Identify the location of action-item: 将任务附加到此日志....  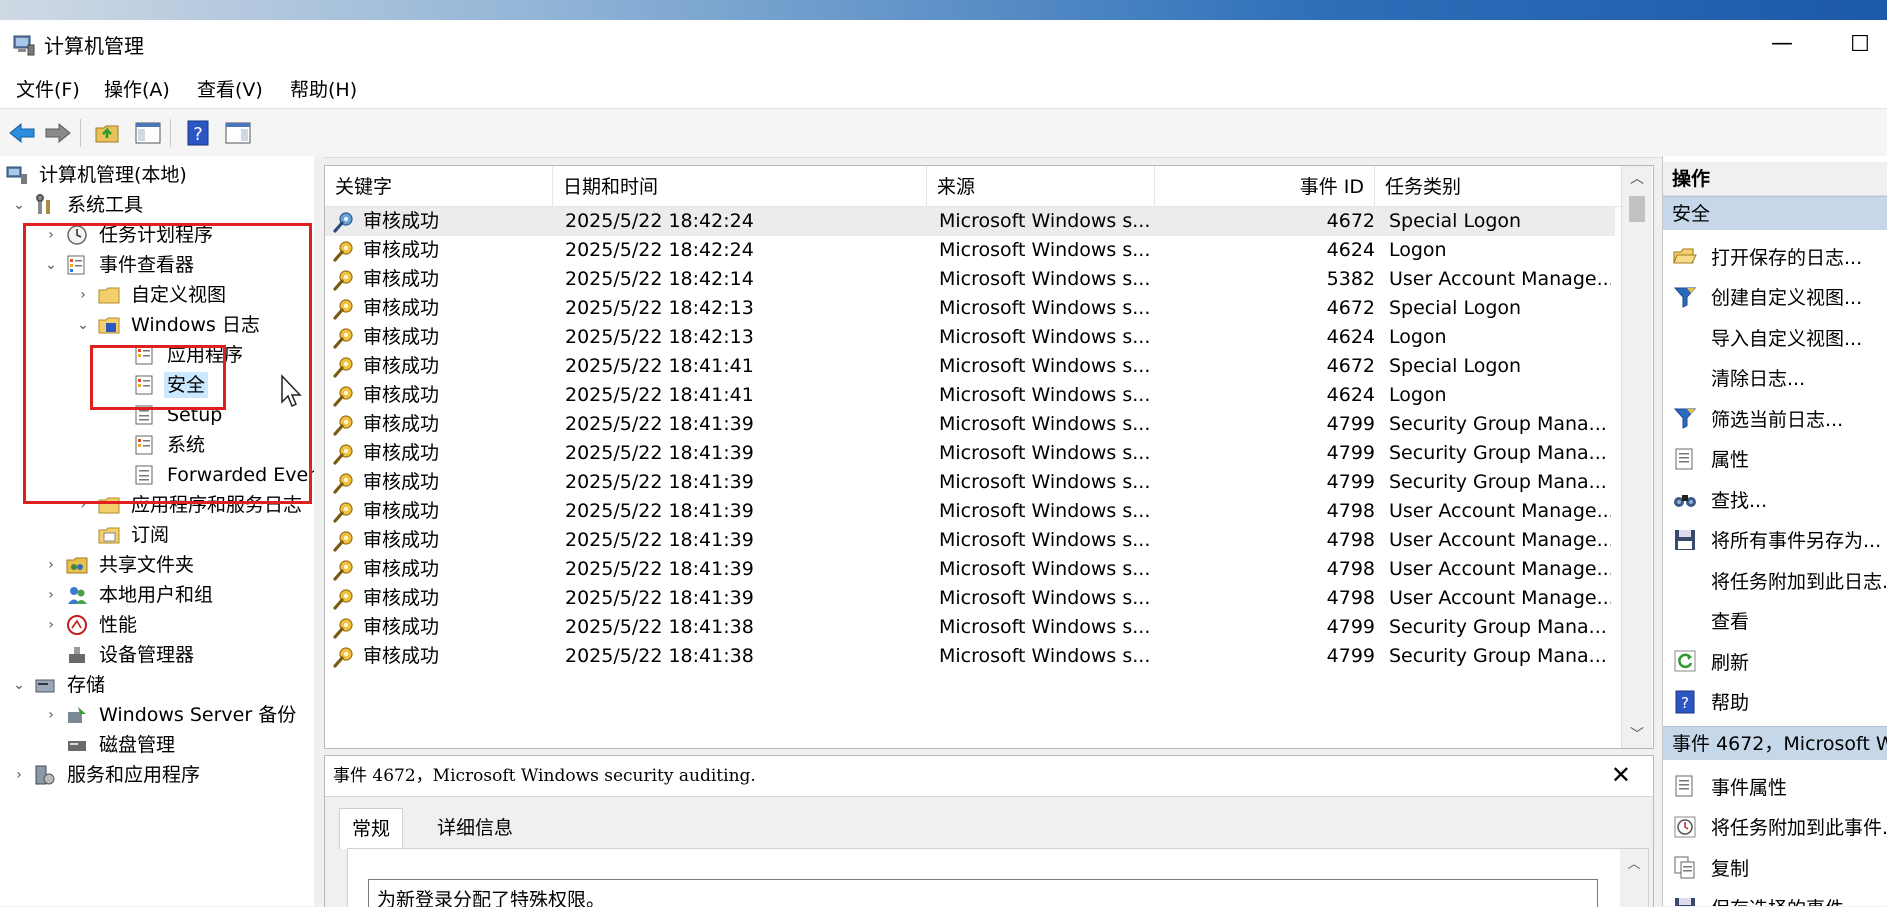
(1775, 580).